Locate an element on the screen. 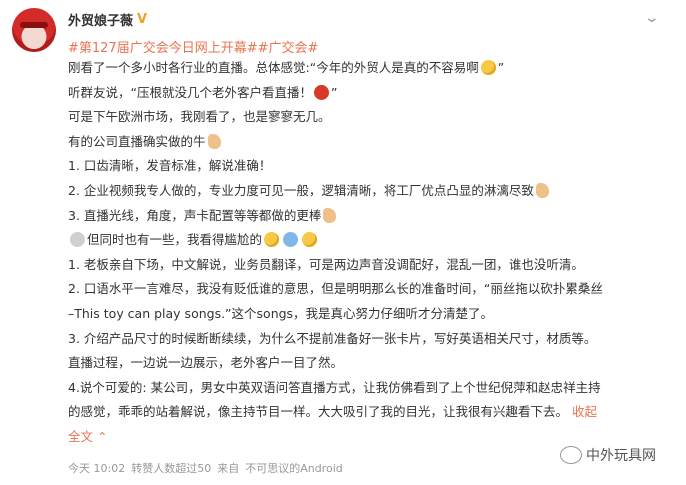 The width and height of the screenshot is (686, 485). post-line-1: 刚看了一个多小时各行业的直播。总体感觉:“今年的外贸人是真的不容易啊” is located at coordinates (286, 67).